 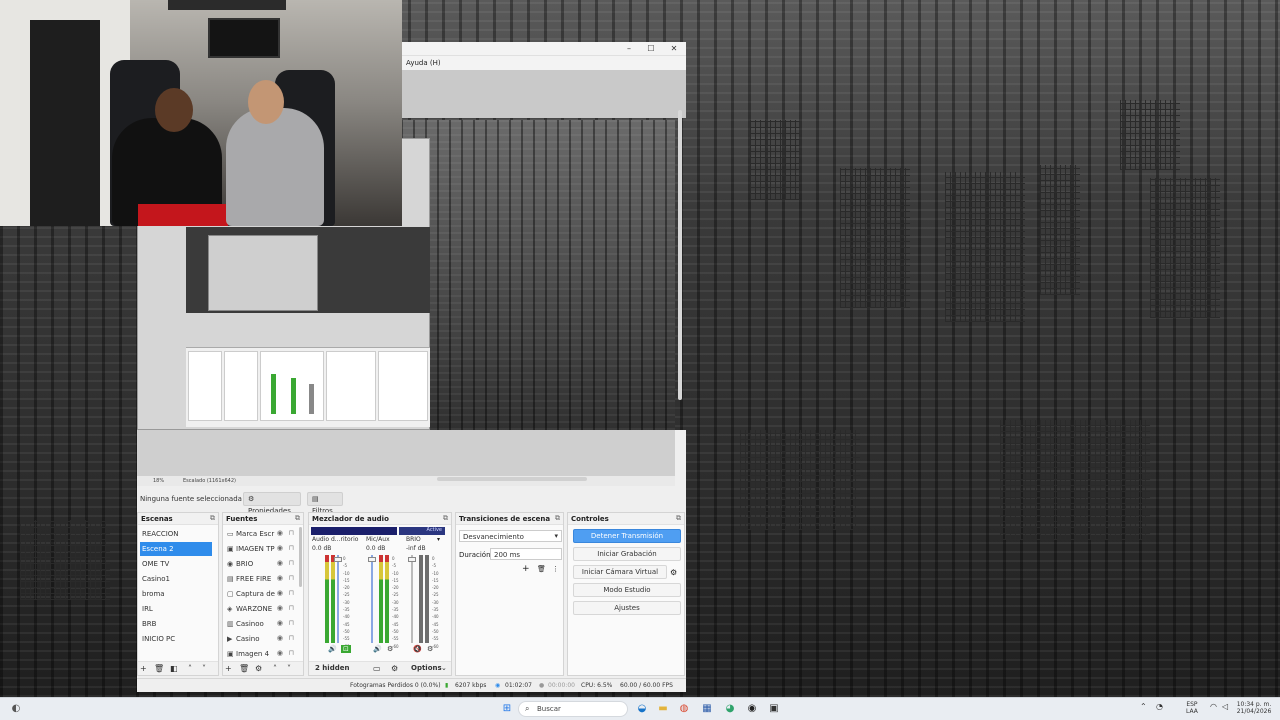 What do you see at coordinates (1159, 707) in the screenshot?
I see `network-icon: ◔` at bounding box center [1159, 707].